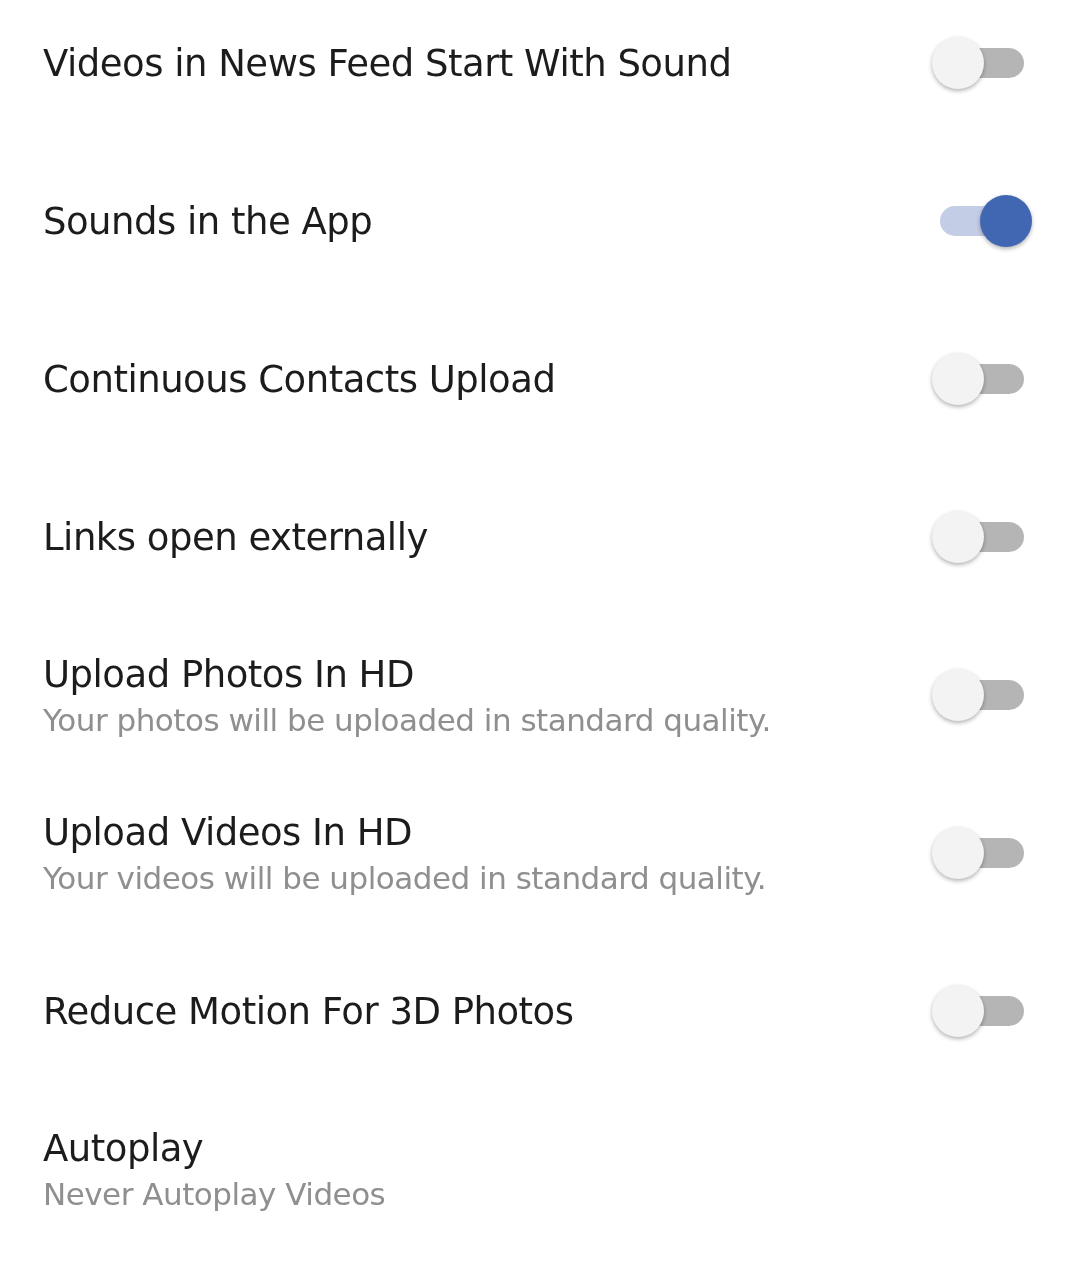 The image size is (1080, 1283). I want to click on setting-title: Continuous Contacts Upload, so click(299, 379).